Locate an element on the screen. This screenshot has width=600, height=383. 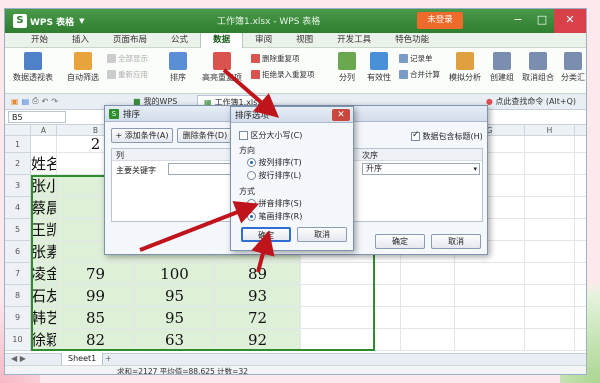
add-sheet-icon: + is located at coordinates (108, 358).